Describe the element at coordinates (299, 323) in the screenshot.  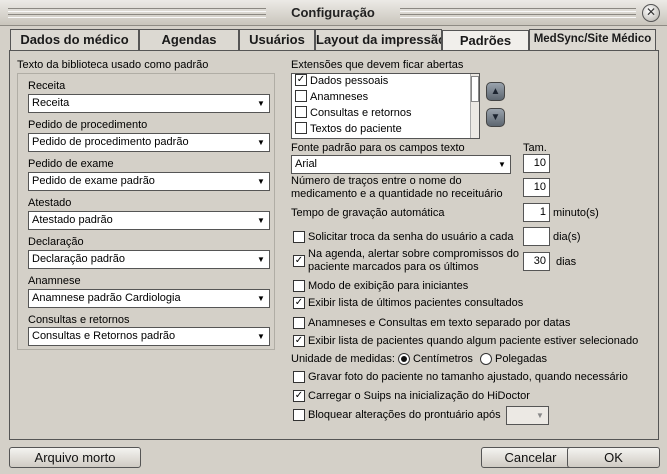
I see `separate-texts-checkbox` at that location.